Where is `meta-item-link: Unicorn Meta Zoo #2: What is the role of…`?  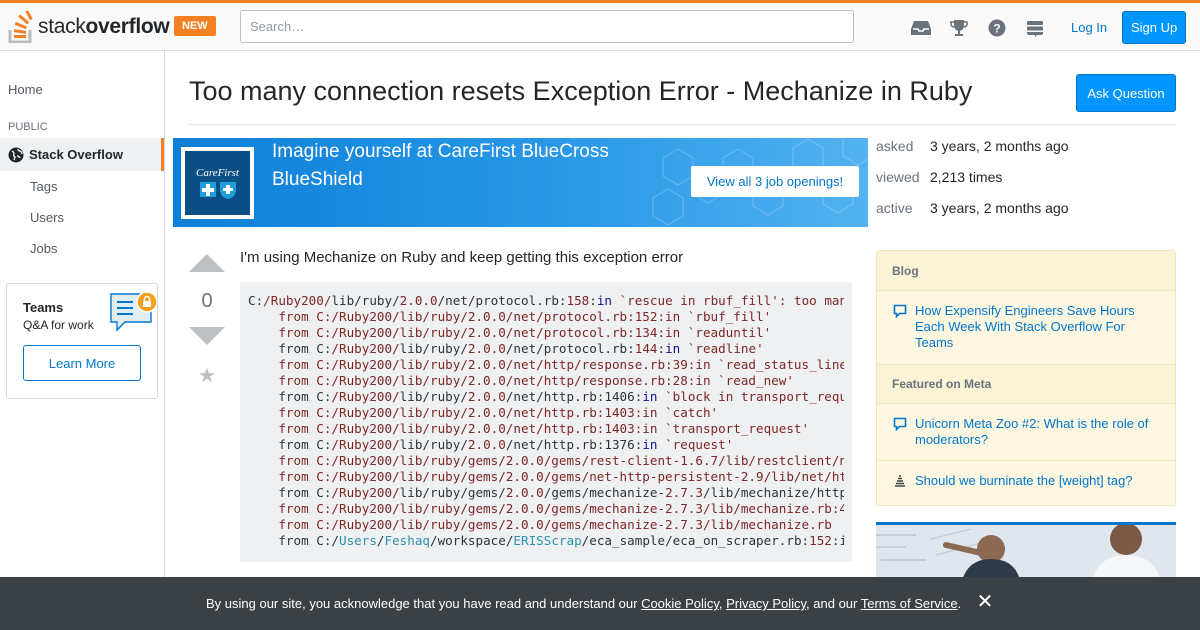 meta-item-link: Unicorn Meta Zoo #2: What is the role of… is located at coordinates (1039, 432).